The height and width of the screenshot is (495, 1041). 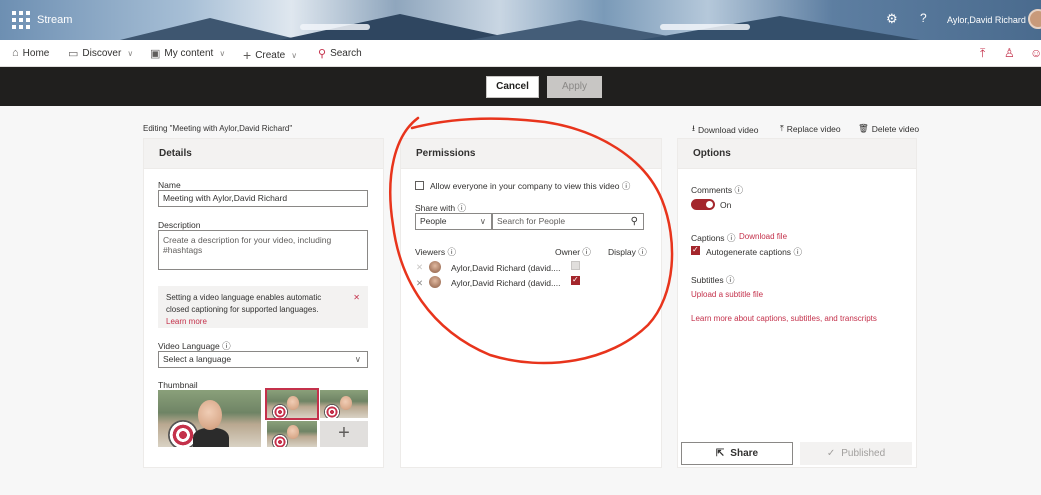 What do you see at coordinates (178, 385) in the screenshot?
I see `thumbnail-label: Thumbnail` at bounding box center [178, 385].